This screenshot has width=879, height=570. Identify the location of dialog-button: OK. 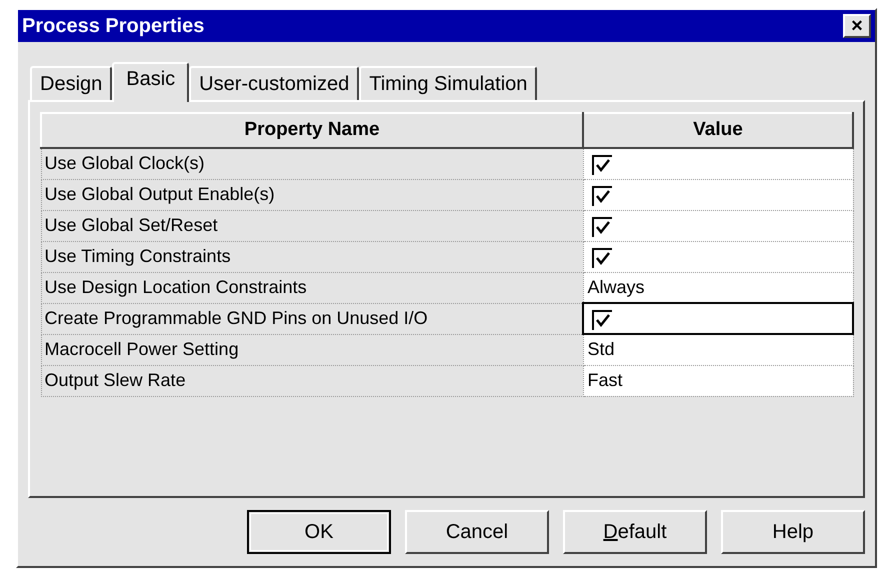
(319, 532).